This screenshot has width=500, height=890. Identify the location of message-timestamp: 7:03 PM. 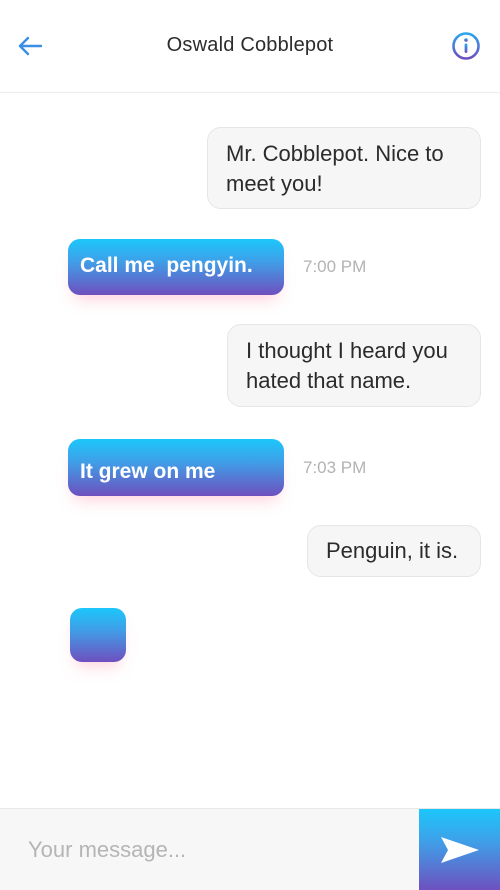
(335, 467).